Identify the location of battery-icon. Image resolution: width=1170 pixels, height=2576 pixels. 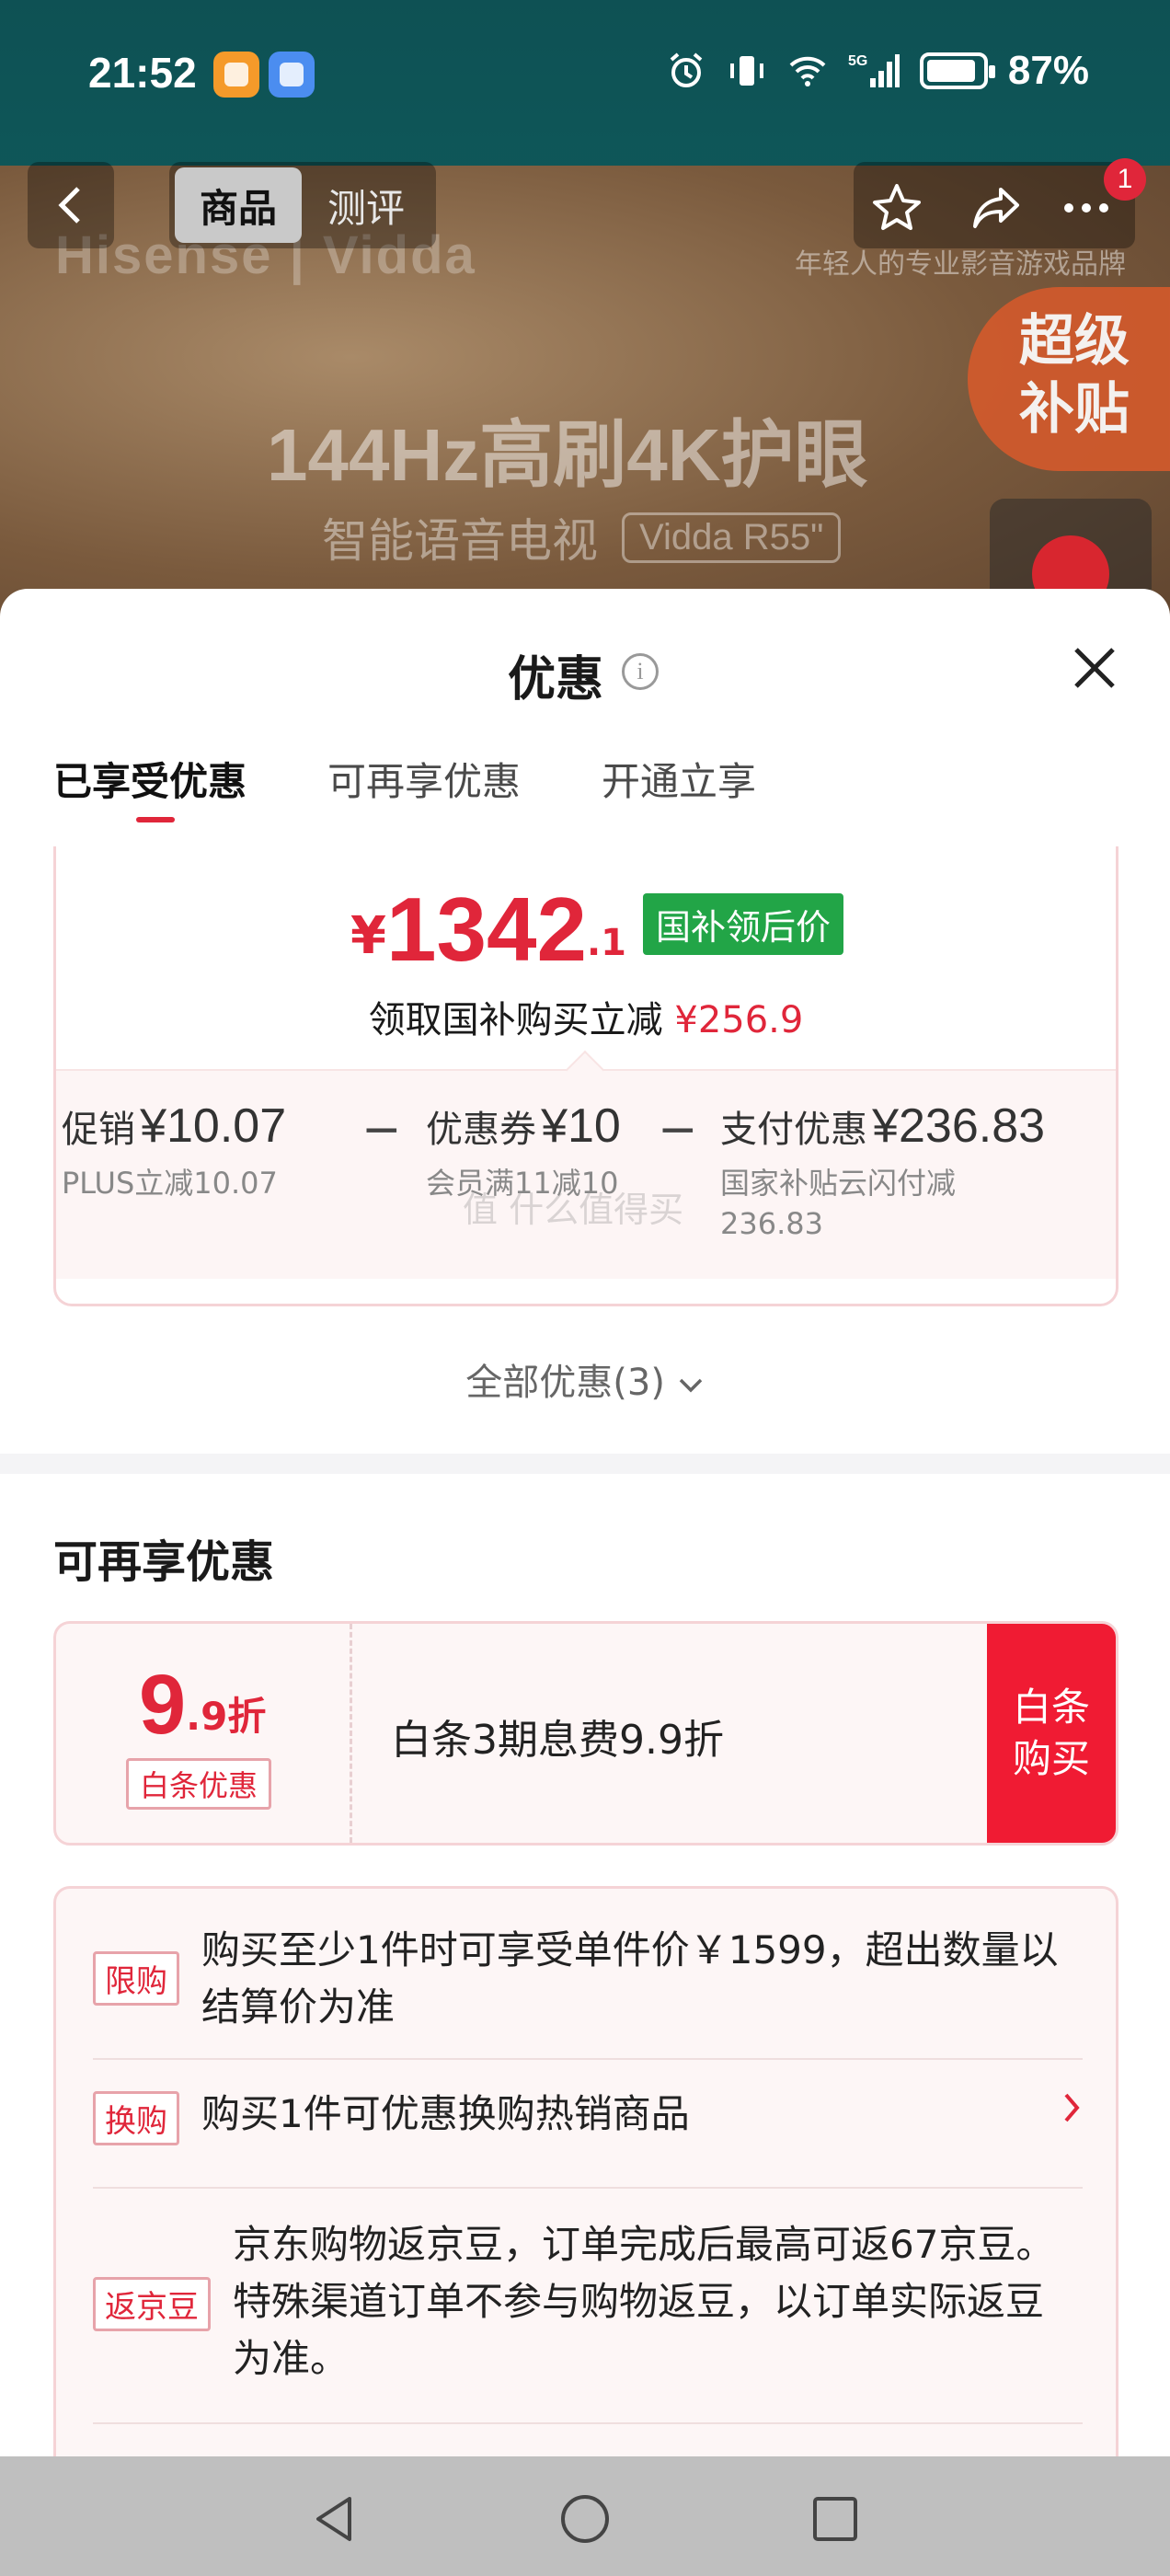
(957, 70).